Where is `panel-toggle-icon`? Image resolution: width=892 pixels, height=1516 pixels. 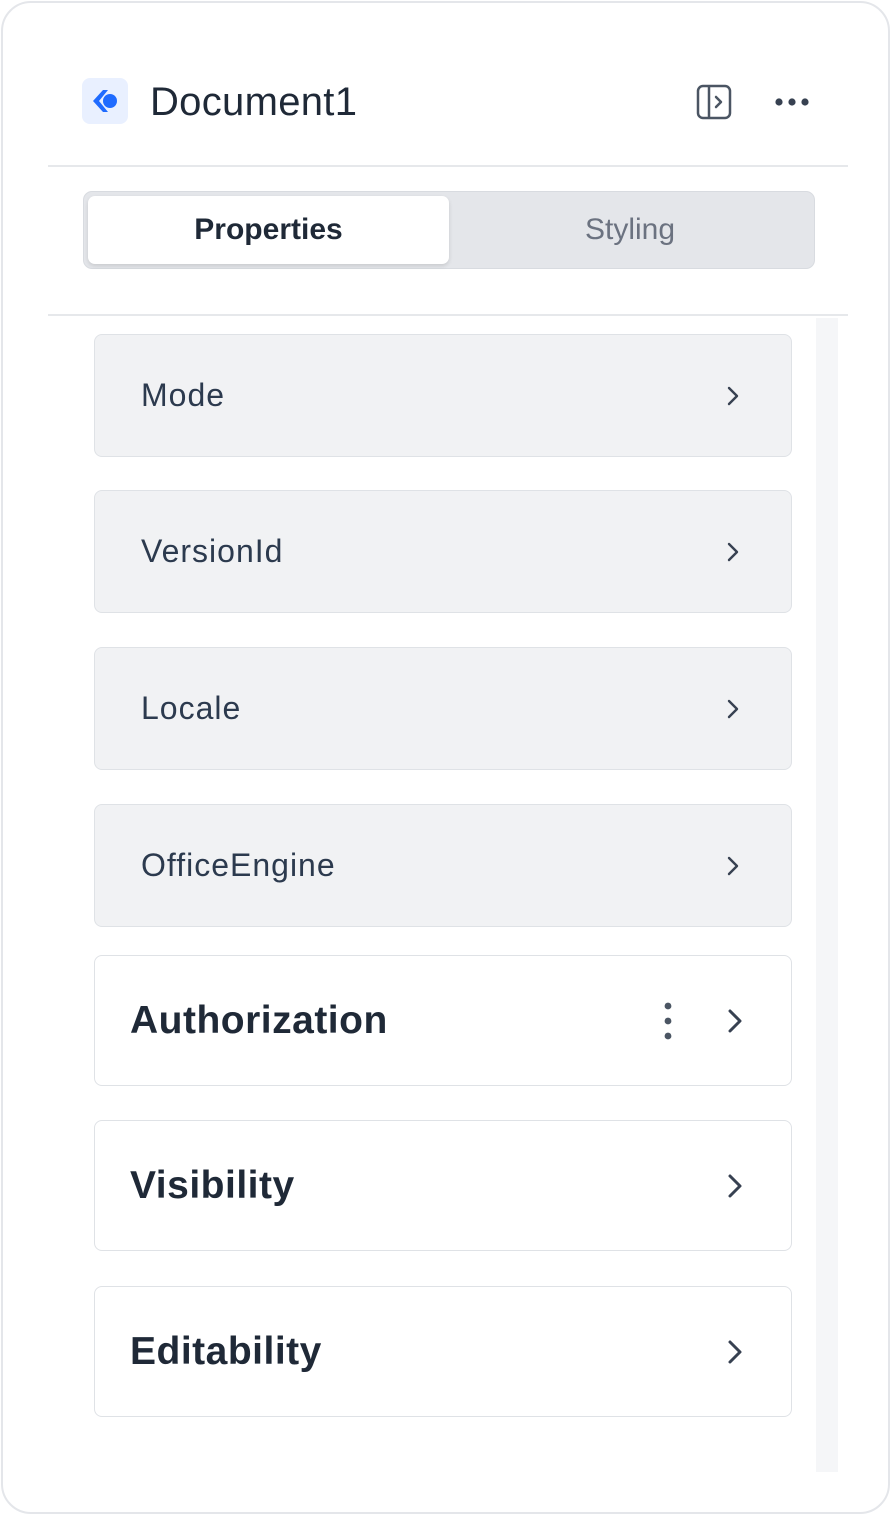 panel-toggle-icon is located at coordinates (714, 102).